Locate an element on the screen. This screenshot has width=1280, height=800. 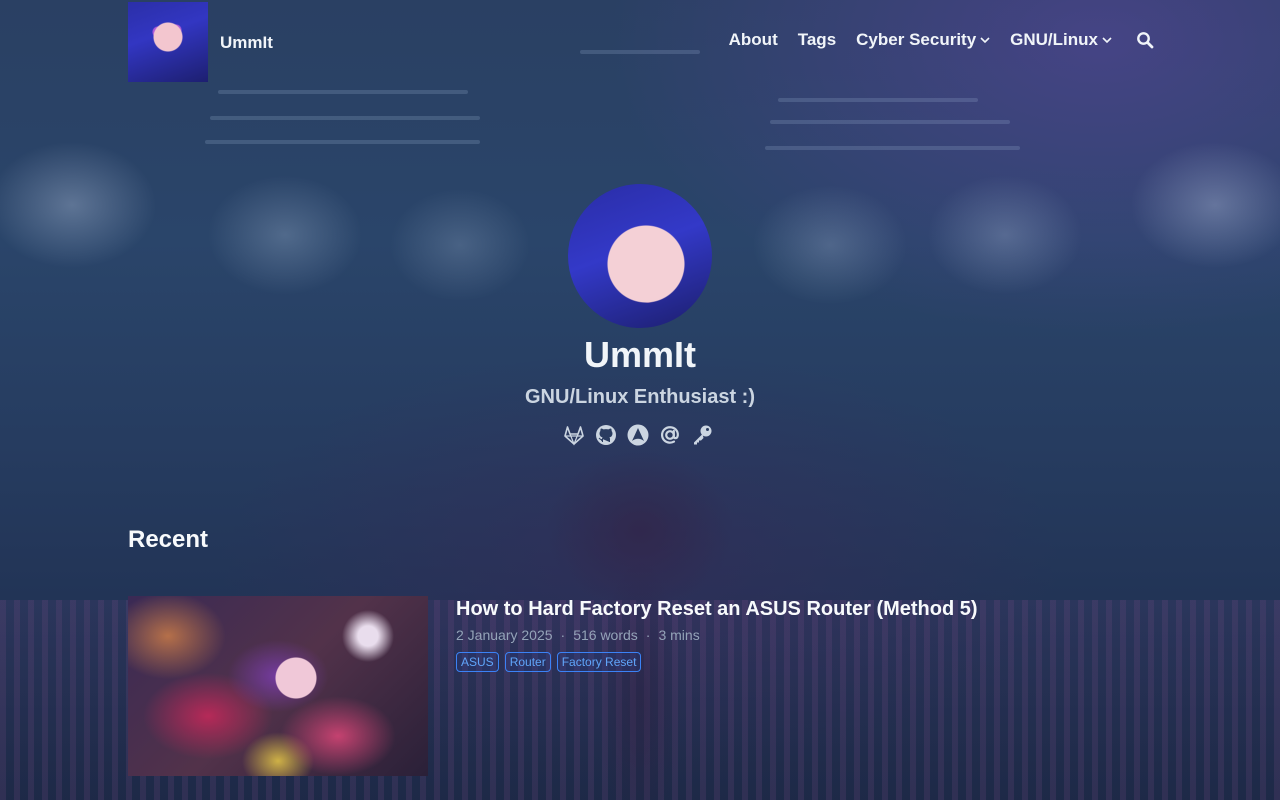
logo-avatar is located at coordinates (168, 42).